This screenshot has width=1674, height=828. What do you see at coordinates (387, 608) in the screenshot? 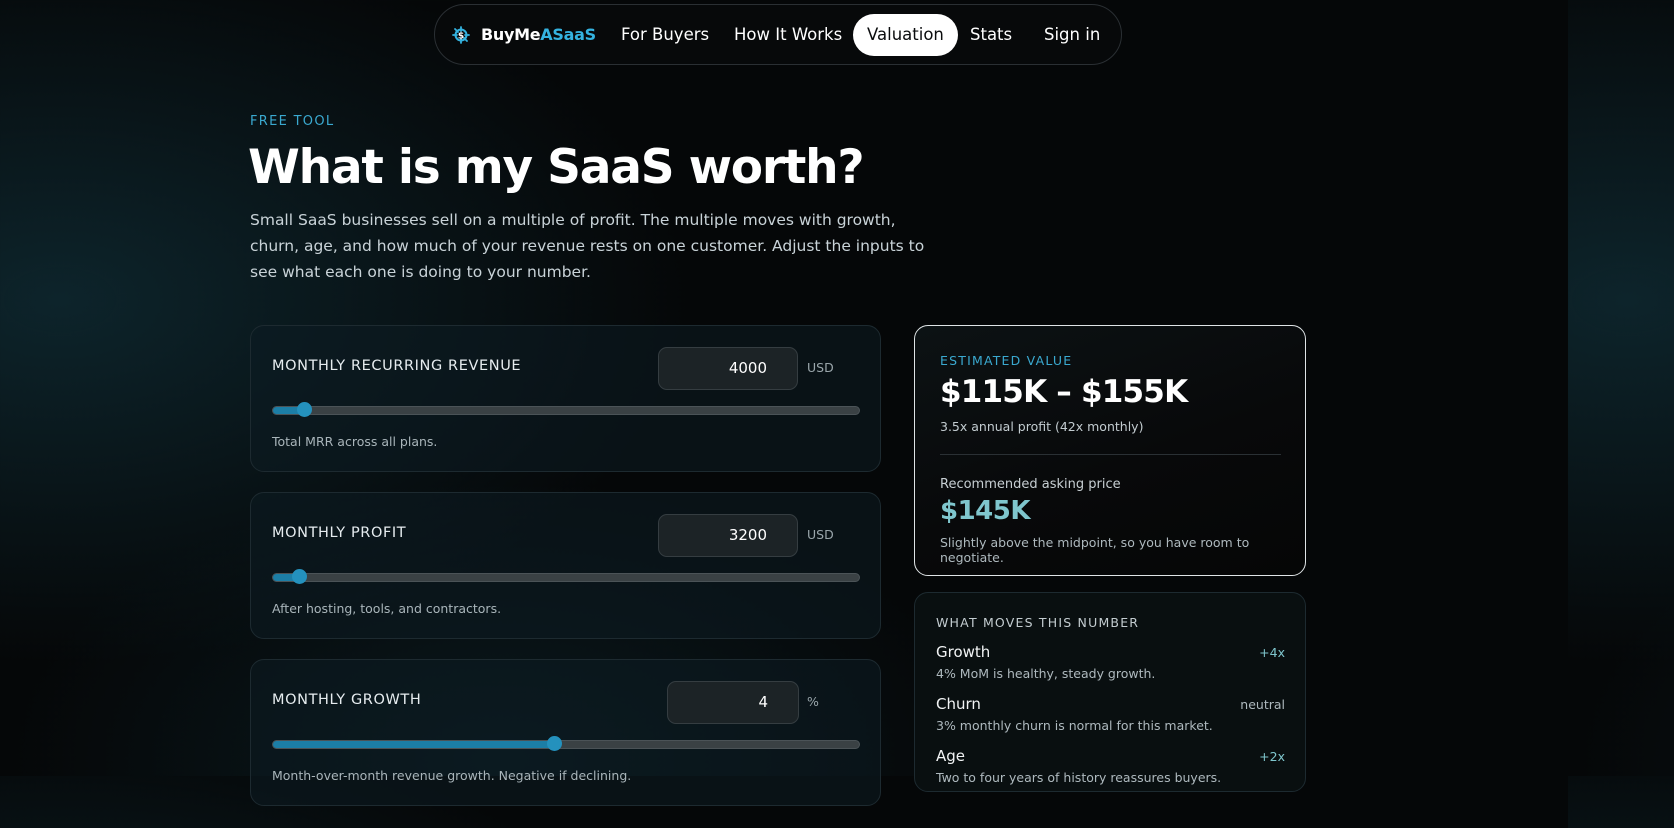
I see `profit-help-text: After hosting, tools, and contractors.` at bounding box center [387, 608].